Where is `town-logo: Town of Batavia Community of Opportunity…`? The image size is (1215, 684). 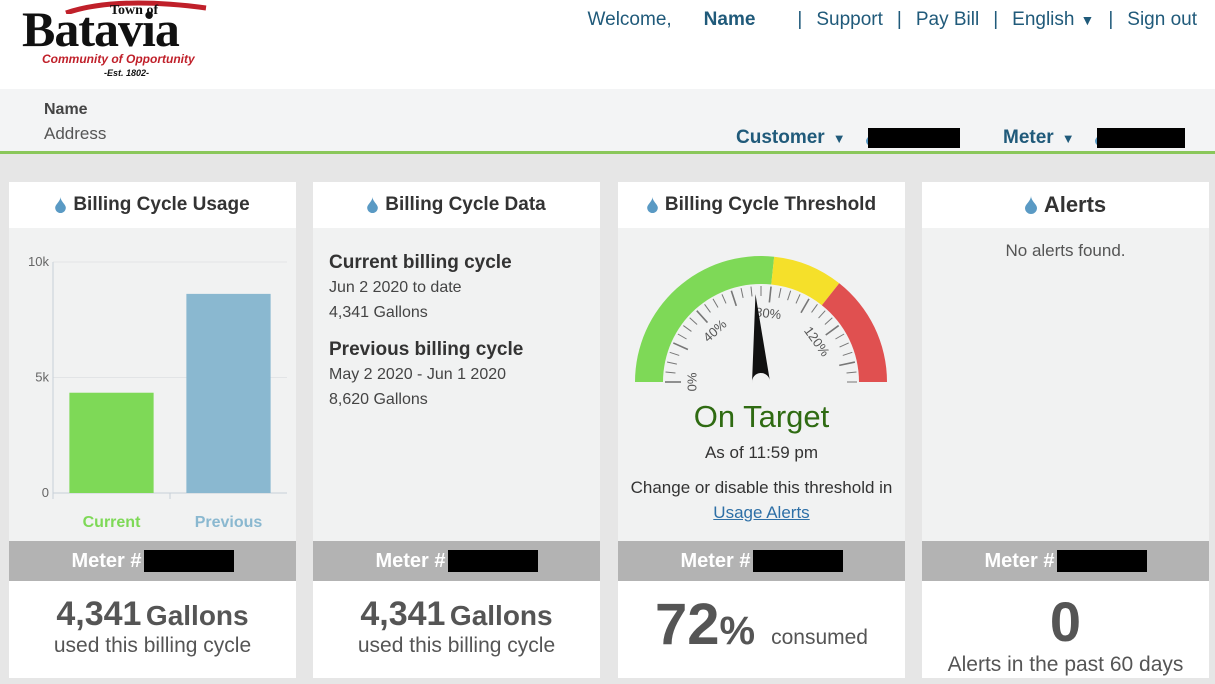
town-logo: Town of Batavia Community of Opportunity… is located at coordinates (127, 42).